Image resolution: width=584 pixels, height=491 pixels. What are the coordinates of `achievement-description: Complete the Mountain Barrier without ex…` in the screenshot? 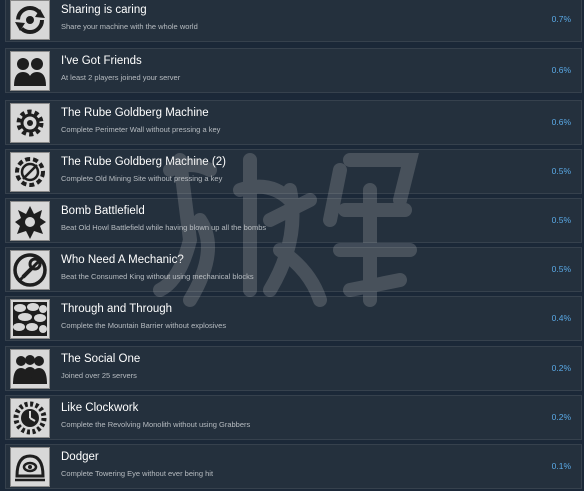 It's located at (144, 325).